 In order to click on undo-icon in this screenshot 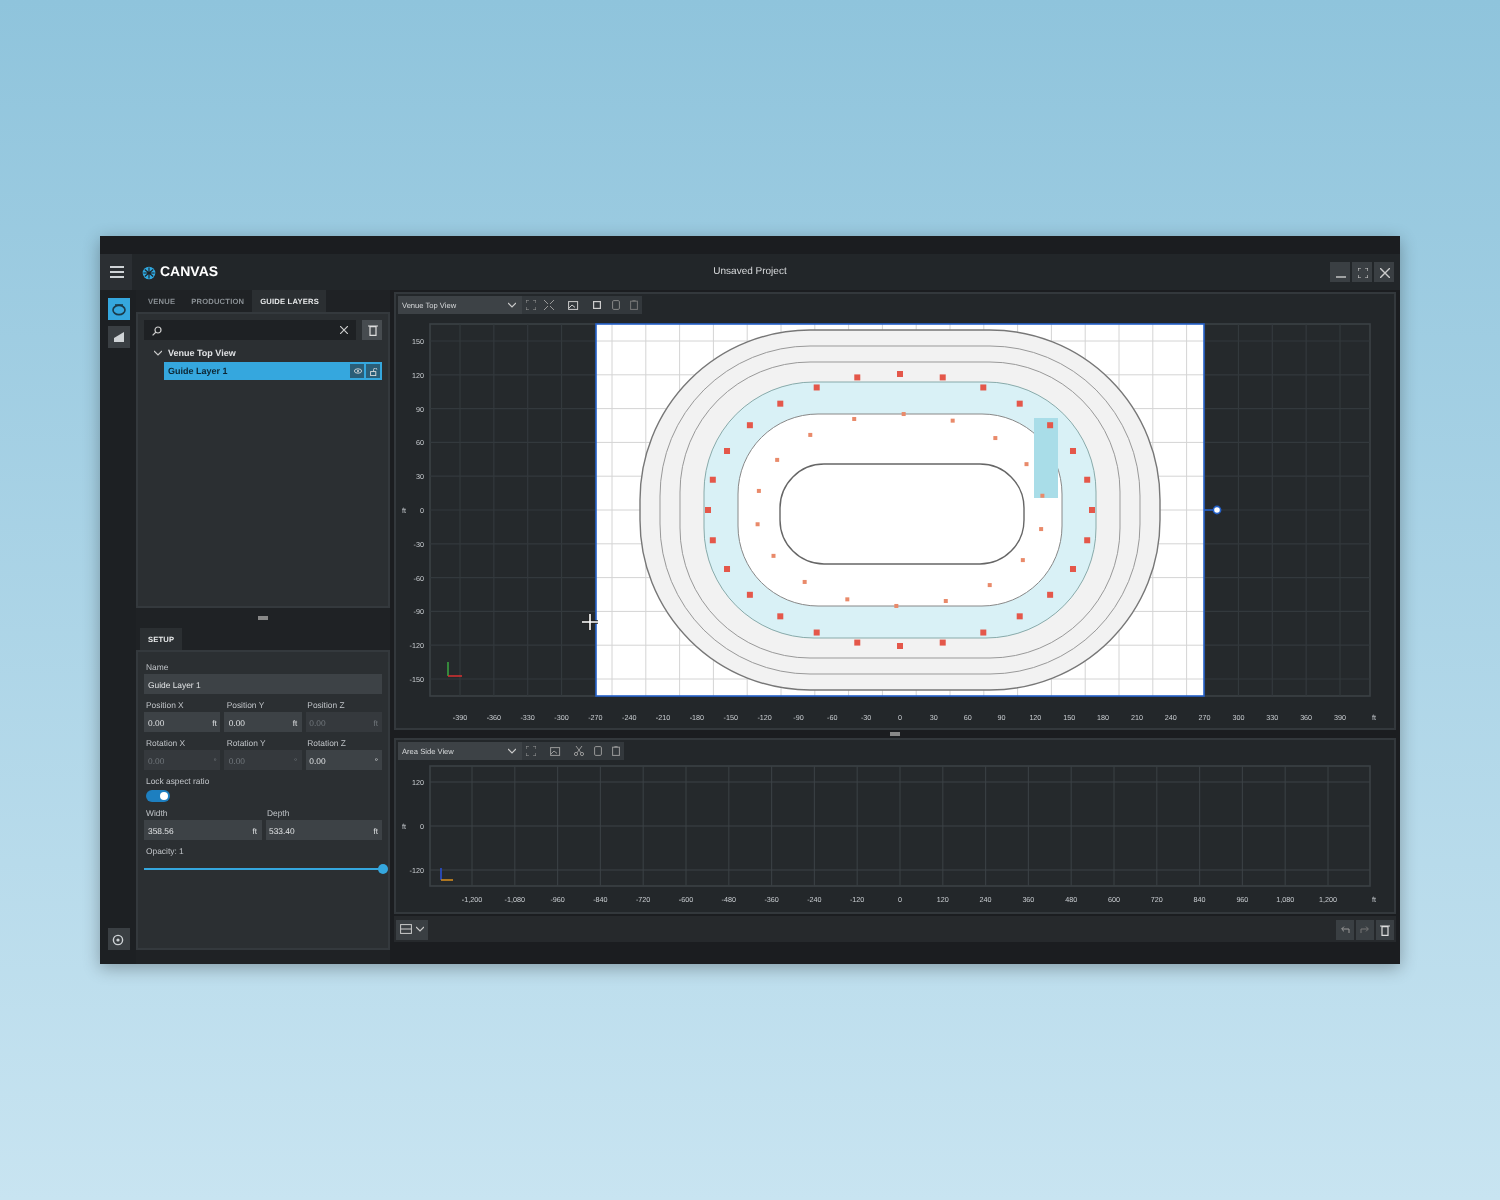, I will do `click(1345, 929)`.